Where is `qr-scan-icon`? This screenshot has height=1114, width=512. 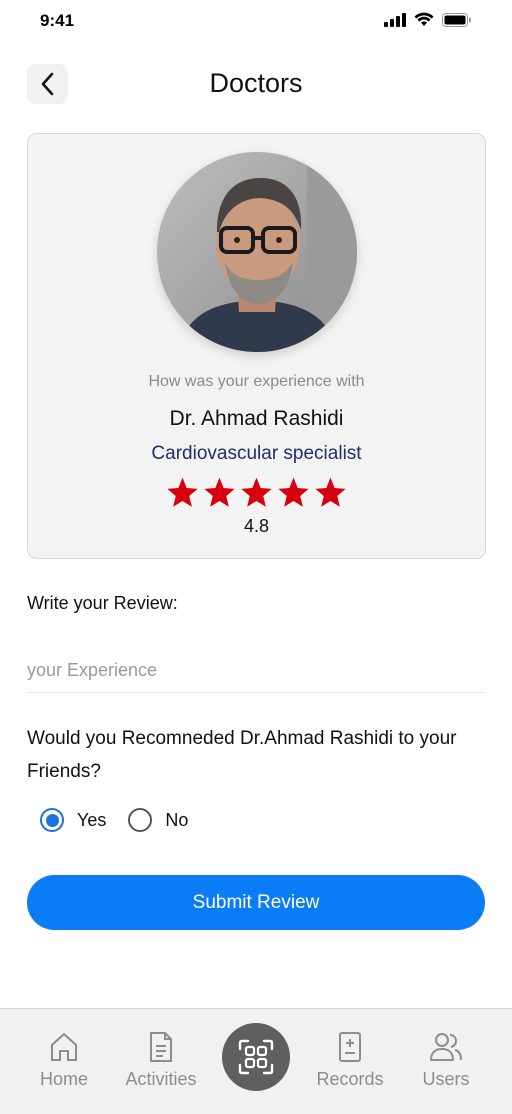
qr-scan-icon is located at coordinates (256, 1057).